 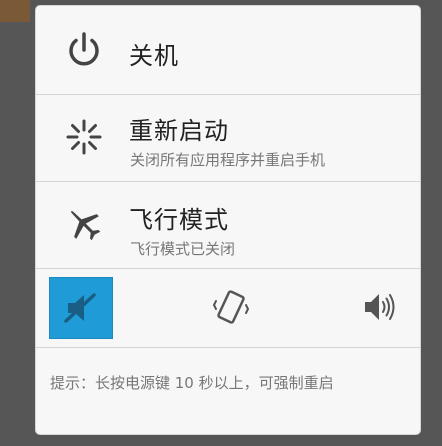 What do you see at coordinates (228, 160) in the screenshot?
I see `restart-description: 关闭所有应用程序并重启手机` at bounding box center [228, 160].